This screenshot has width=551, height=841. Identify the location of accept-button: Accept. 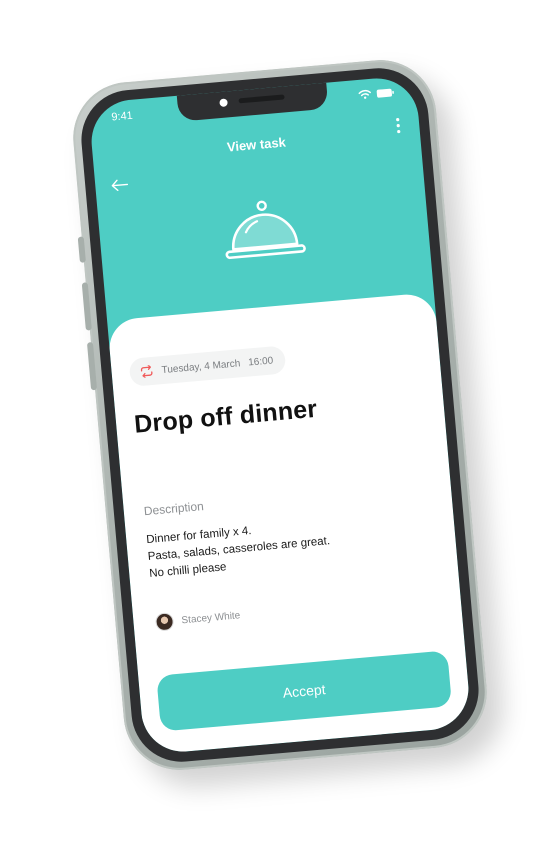
(304, 691).